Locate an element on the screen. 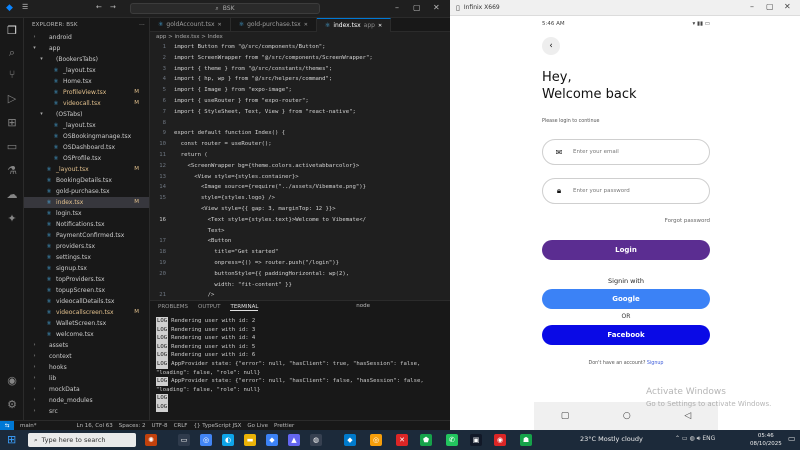  app-icon-4: ⬟ is located at coordinates (426, 440).